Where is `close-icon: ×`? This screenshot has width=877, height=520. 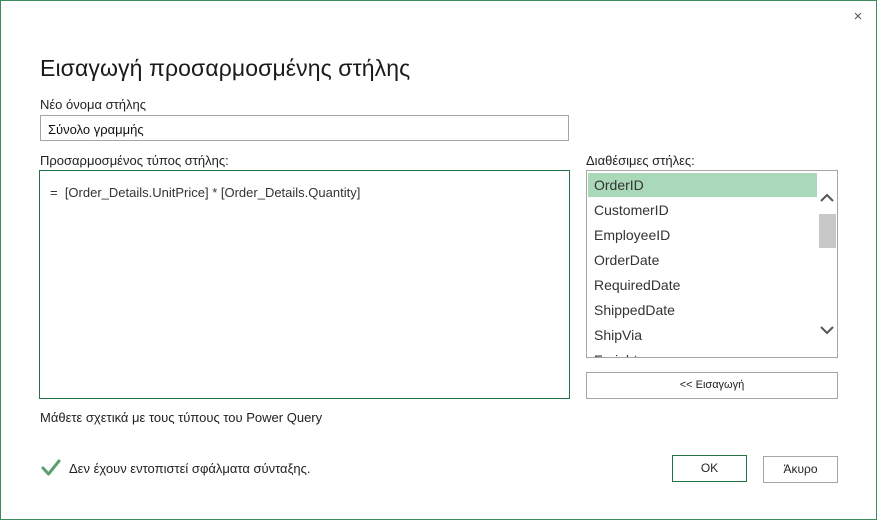
close-icon: × is located at coordinates (858, 17).